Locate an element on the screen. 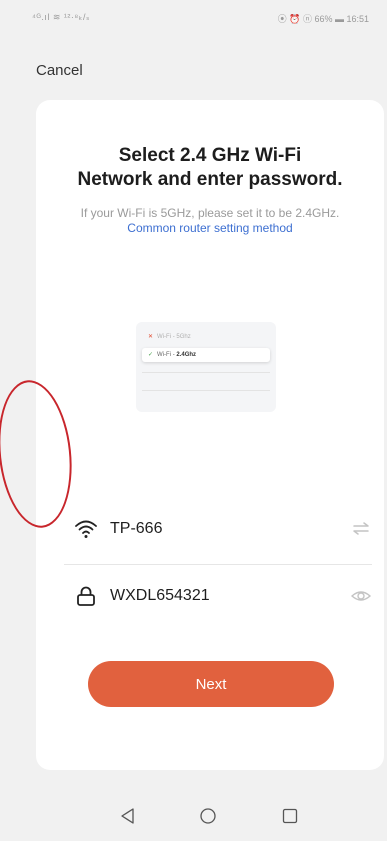  x-icon: ✕ is located at coordinates (151, 337).